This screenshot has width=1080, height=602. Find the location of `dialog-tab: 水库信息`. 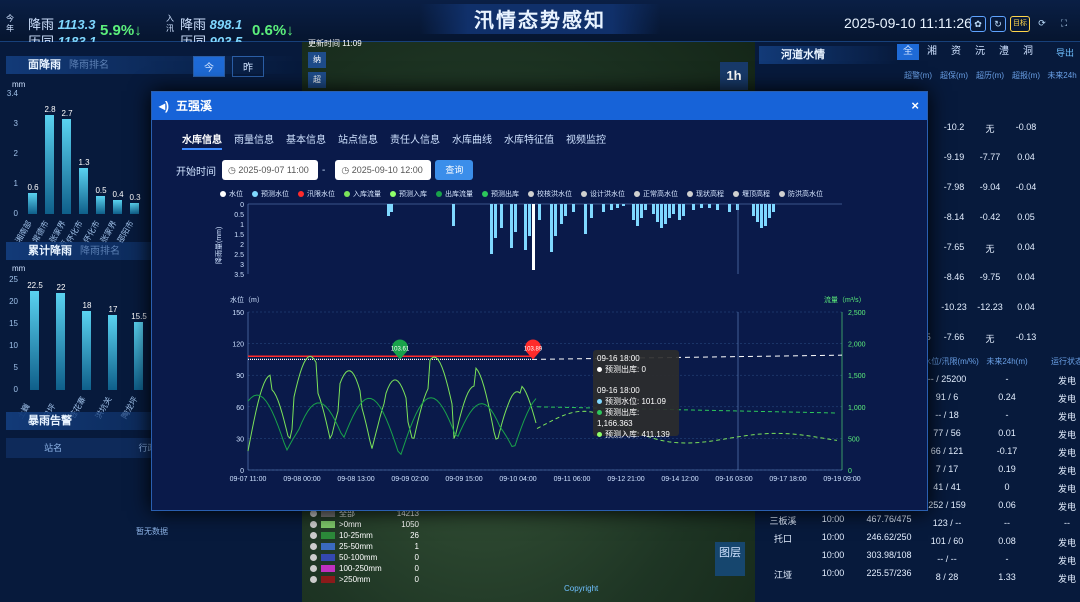

dialog-tab: 水库信息 is located at coordinates (202, 140).